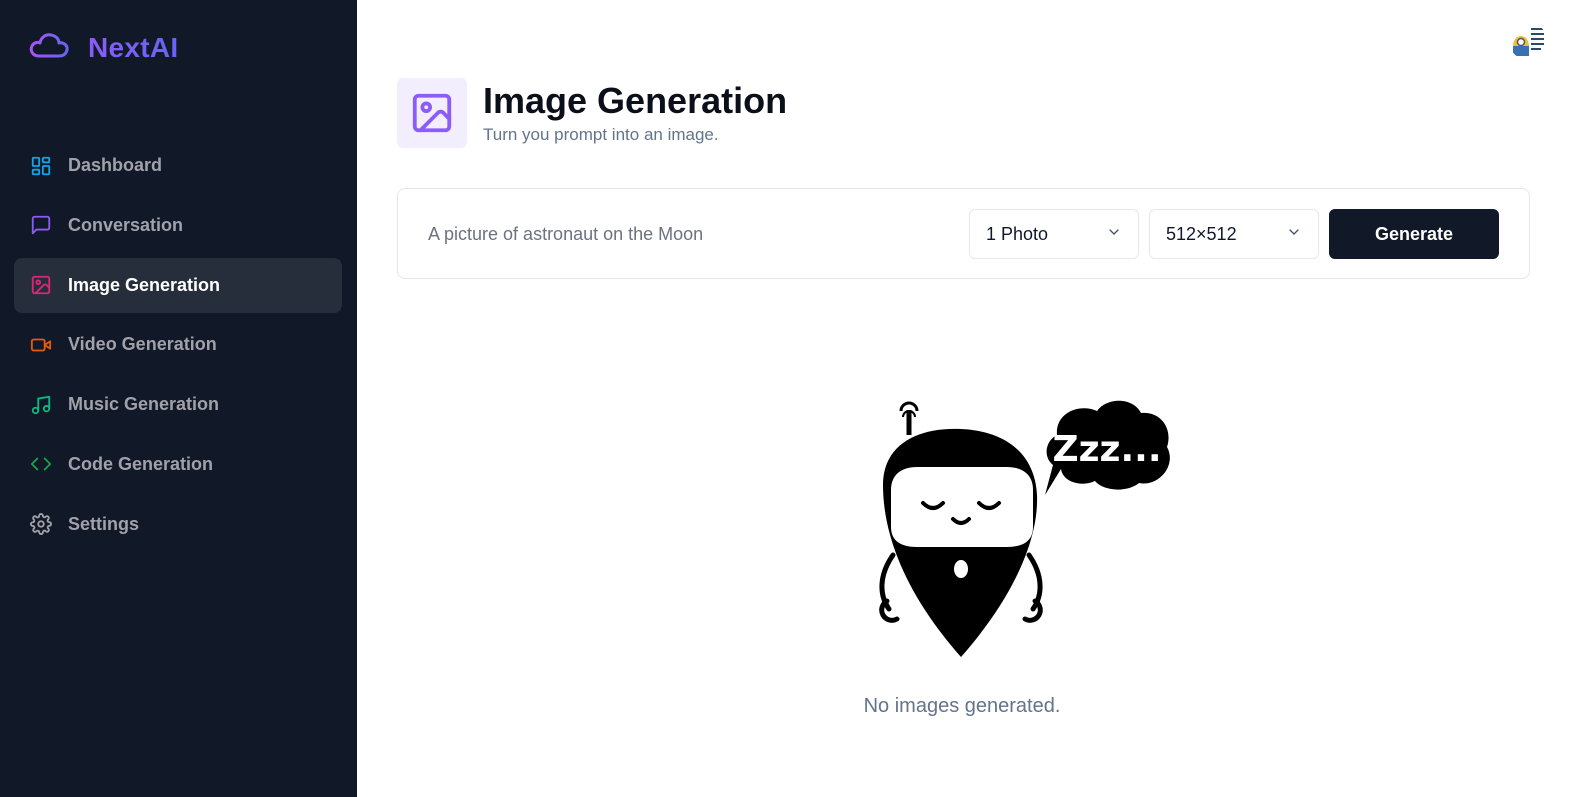 The height and width of the screenshot is (797, 1577). I want to click on sidebar-item-settings: Settings, so click(178, 524).